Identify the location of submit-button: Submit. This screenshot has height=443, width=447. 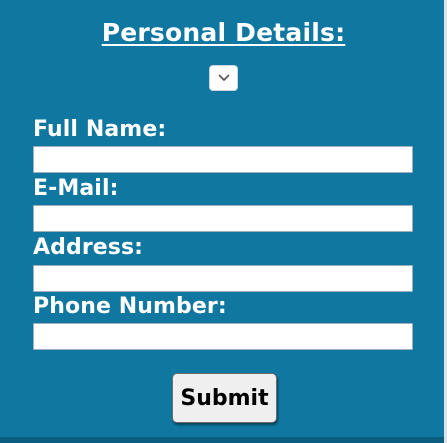
(224, 398).